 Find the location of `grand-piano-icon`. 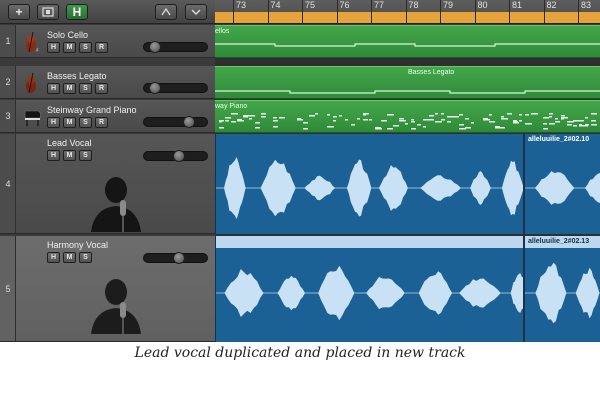

grand-piano-icon is located at coordinates (32, 118).